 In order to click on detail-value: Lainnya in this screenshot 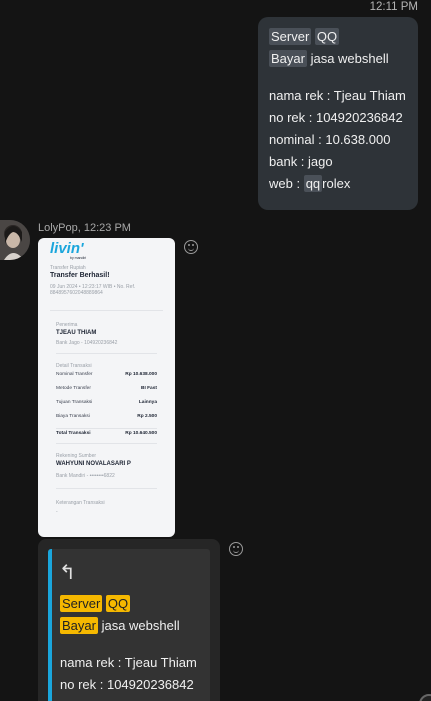, I will do `click(147, 402)`.